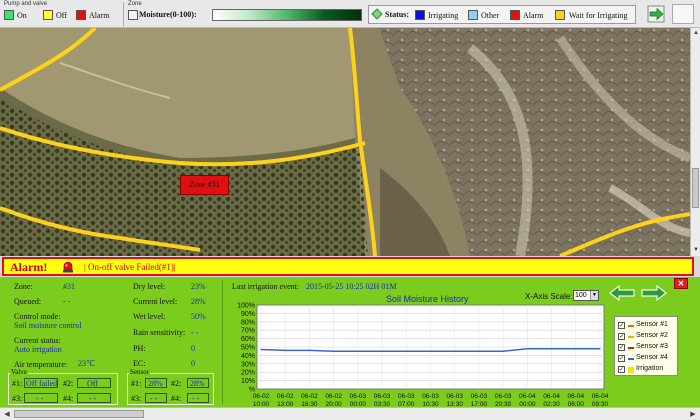 This screenshot has height=420, width=700. I want to click on sensor-4-value: - -, so click(196, 398).